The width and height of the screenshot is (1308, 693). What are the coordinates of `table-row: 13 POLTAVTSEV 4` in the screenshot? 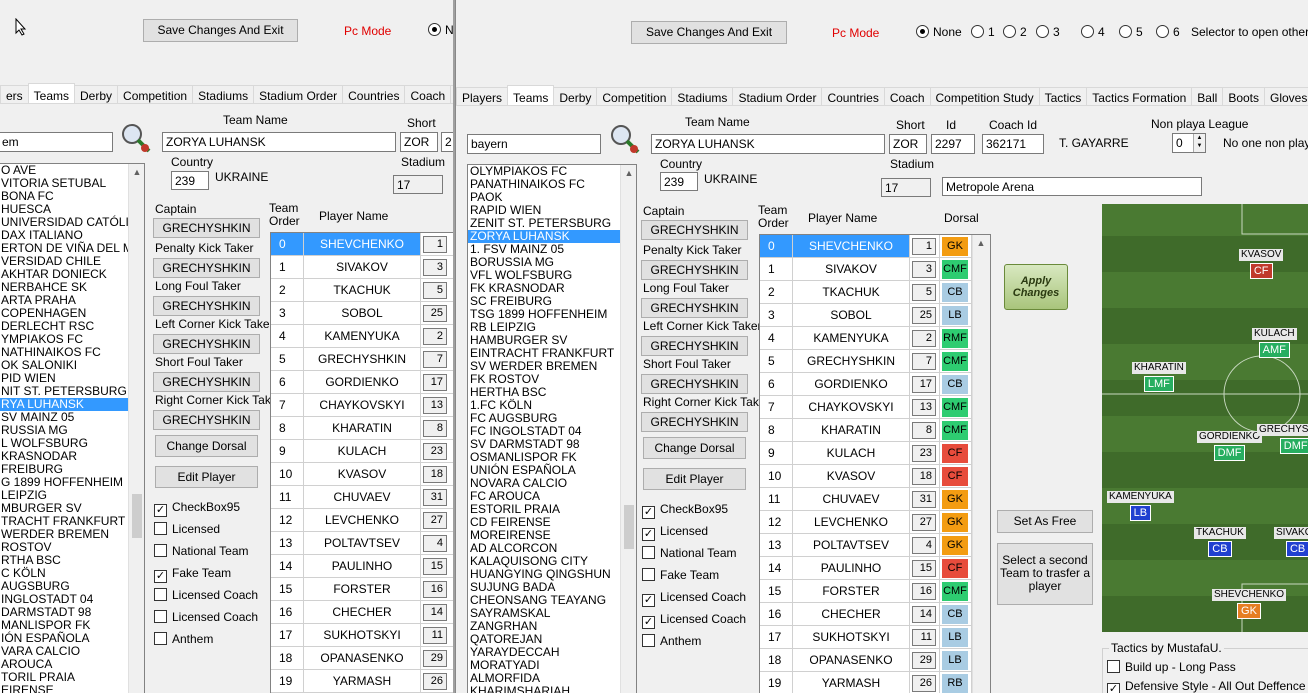 It's located at (362, 543).